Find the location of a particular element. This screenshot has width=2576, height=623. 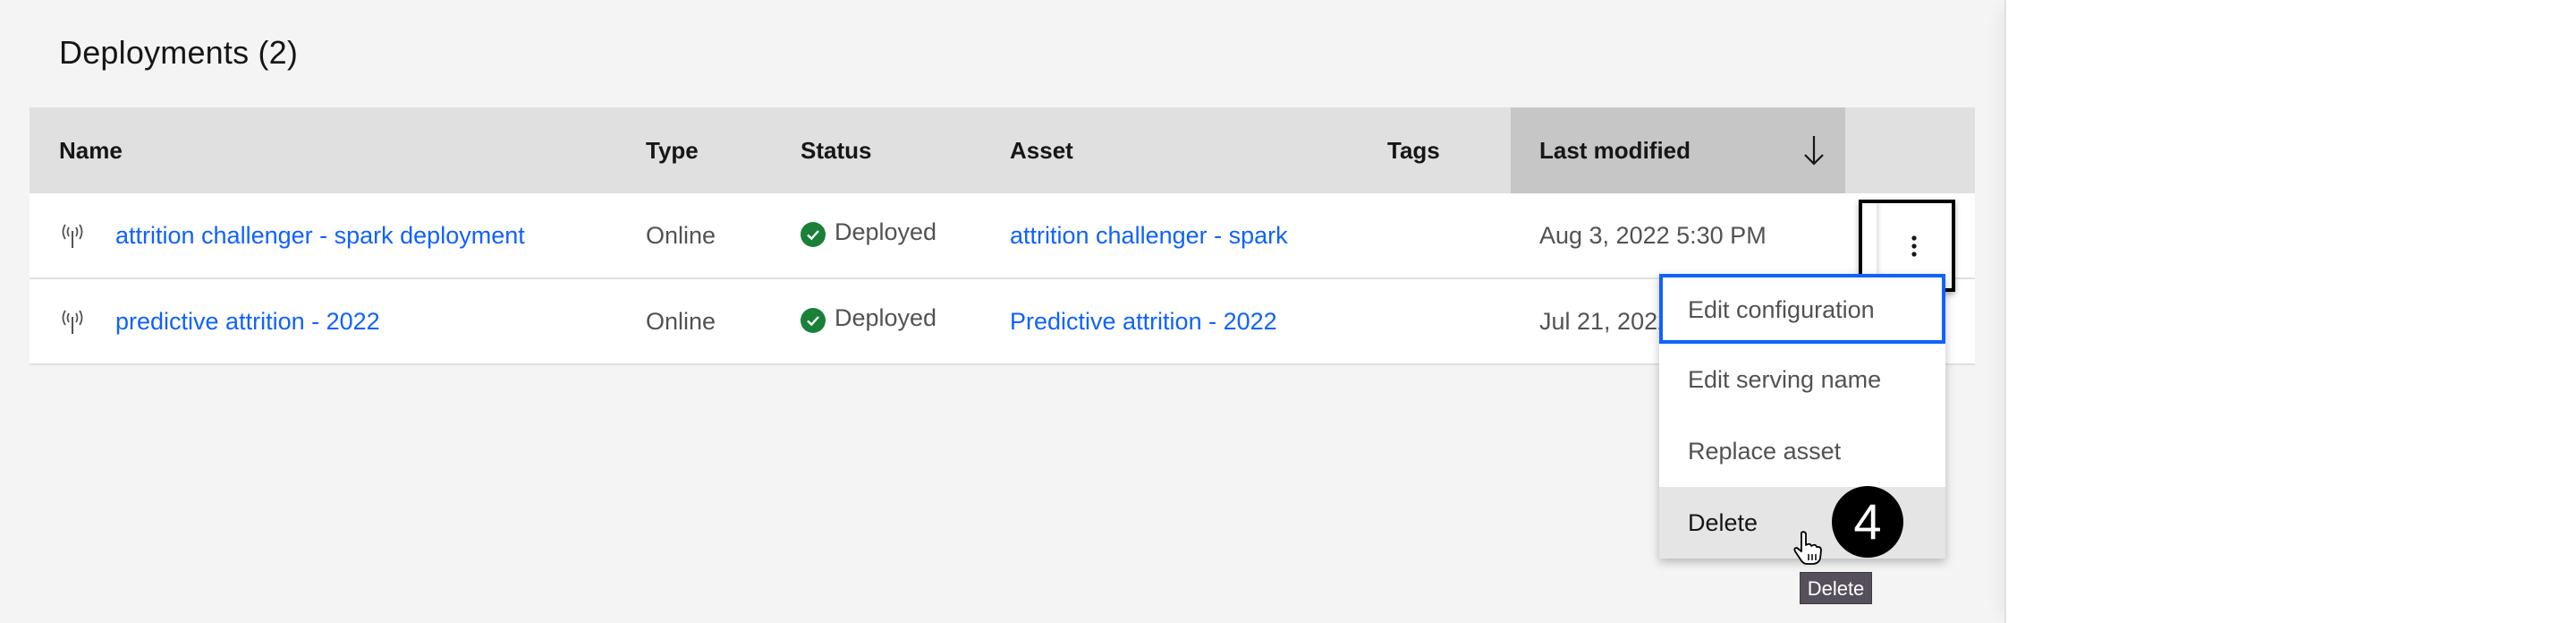

tooltip: Delete is located at coordinates (1836, 588).